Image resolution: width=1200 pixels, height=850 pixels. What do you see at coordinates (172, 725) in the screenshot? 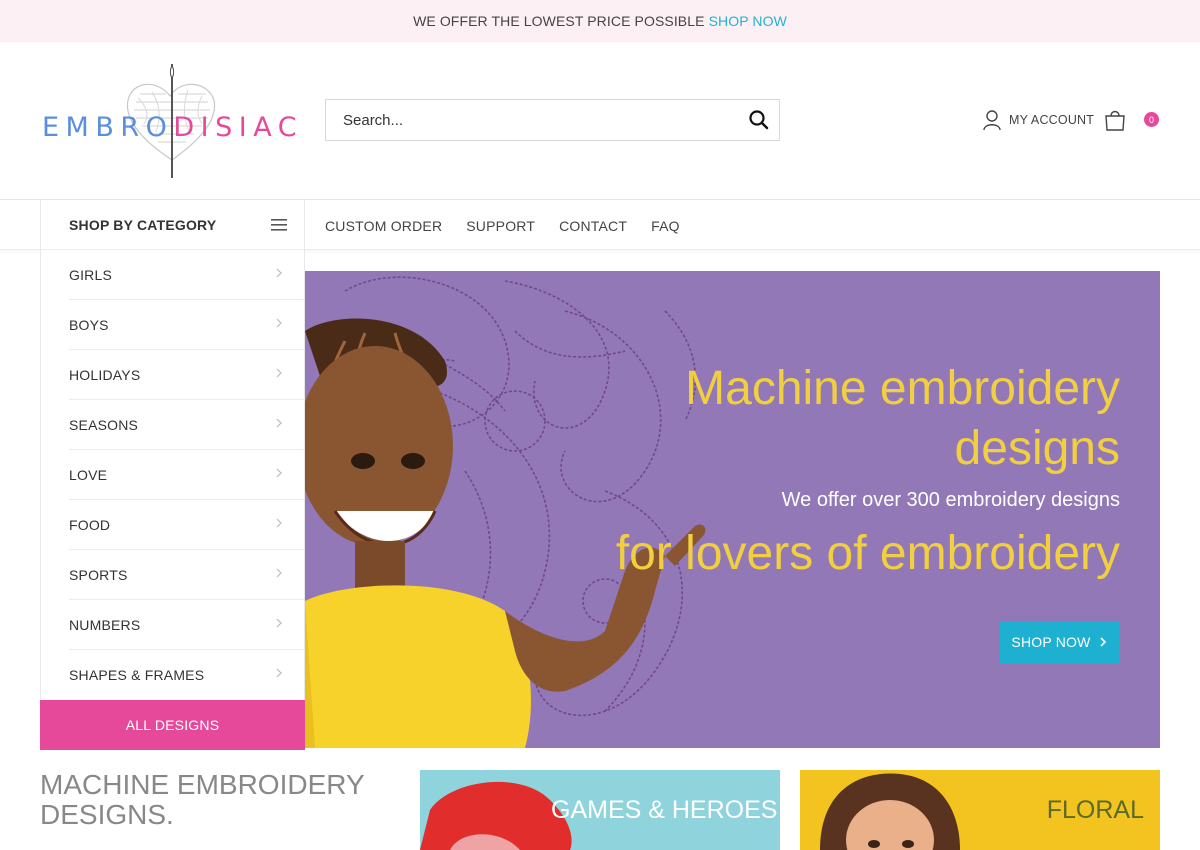
I see `all-designs-button: ALL DESIGNS` at bounding box center [172, 725].